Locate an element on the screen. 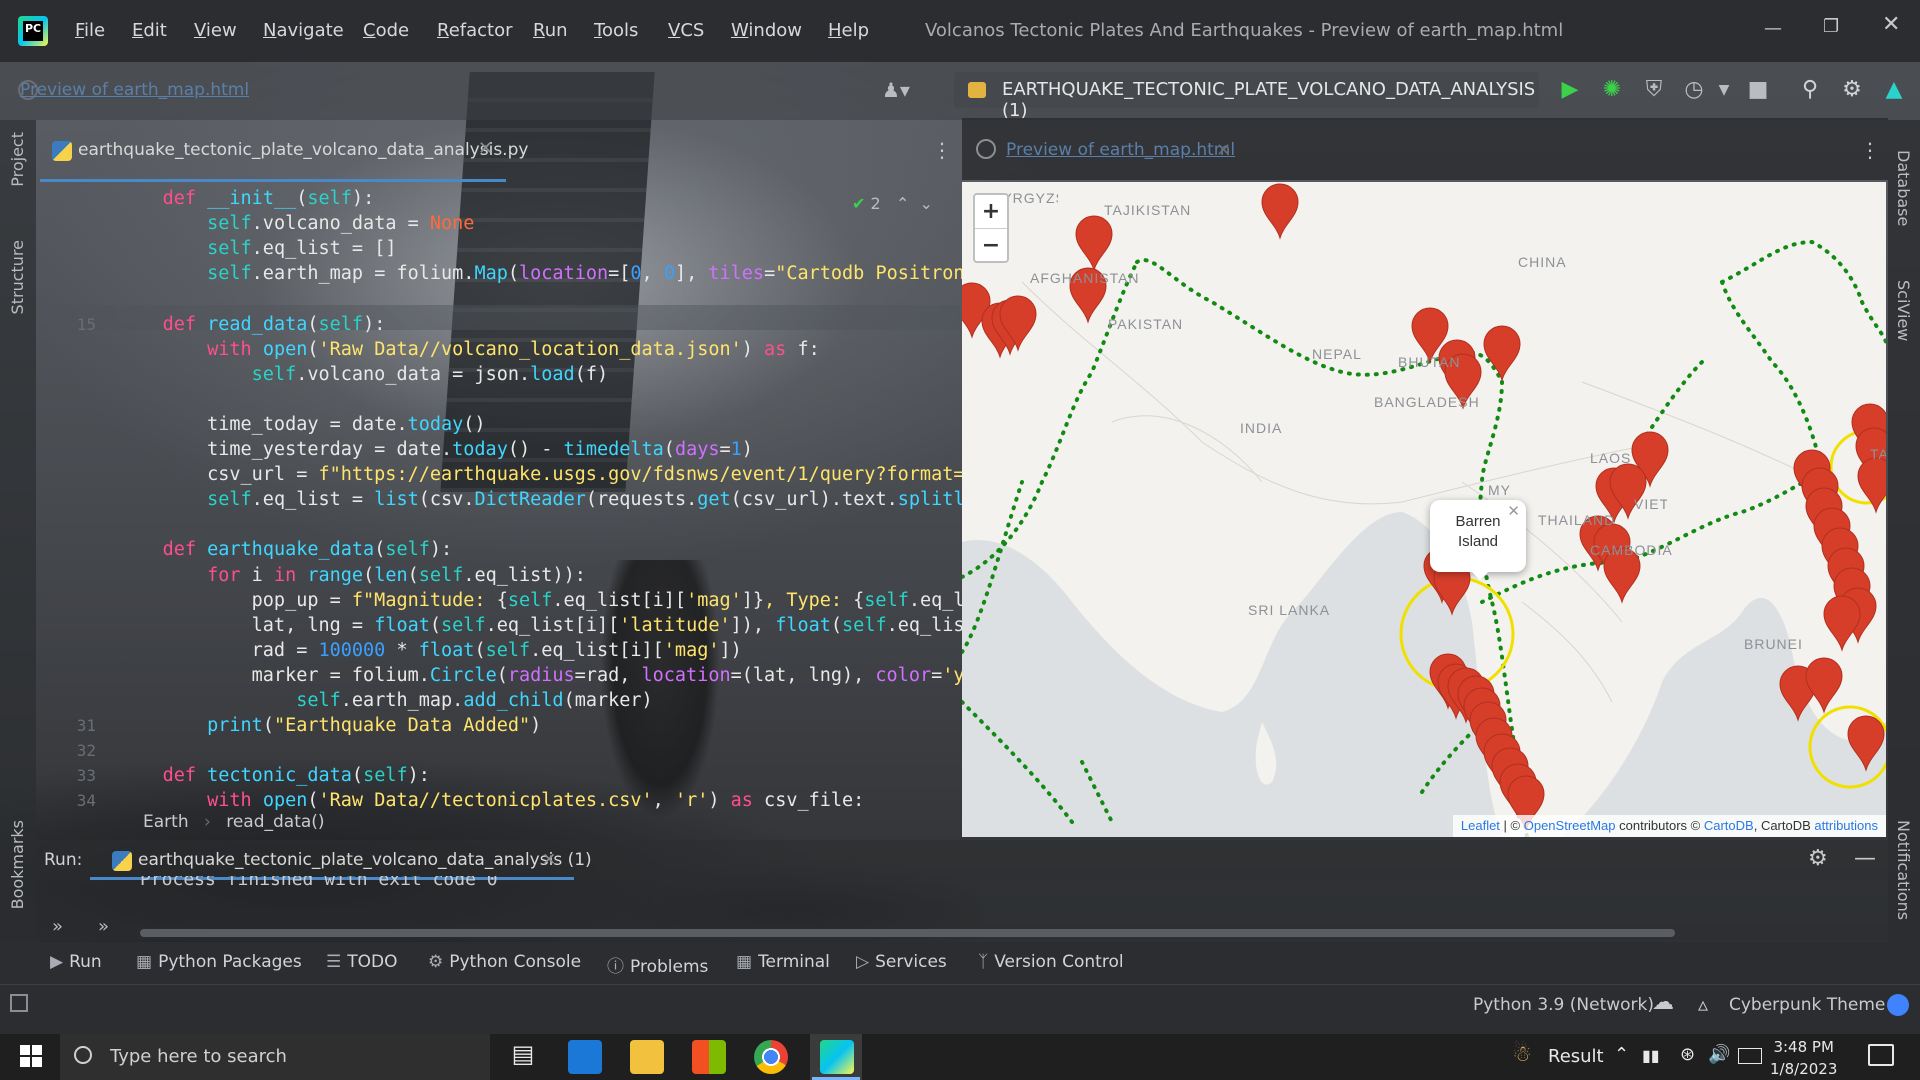  debug-icon: ✺ is located at coordinates (1612, 90).